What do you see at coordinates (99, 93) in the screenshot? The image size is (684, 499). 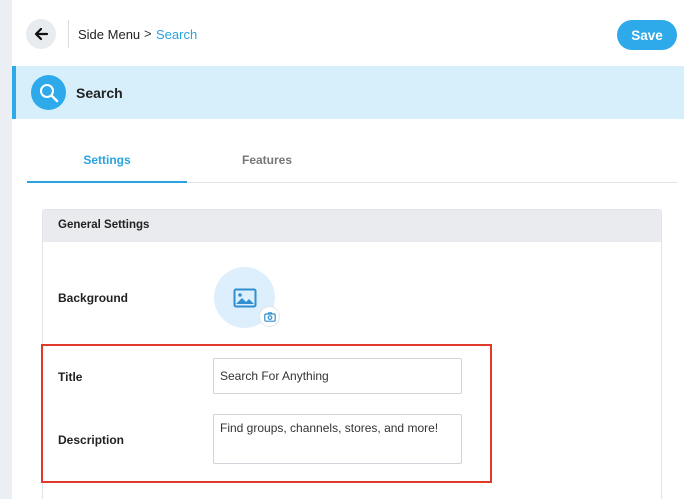 I see `page-title: Search` at bounding box center [99, 93].